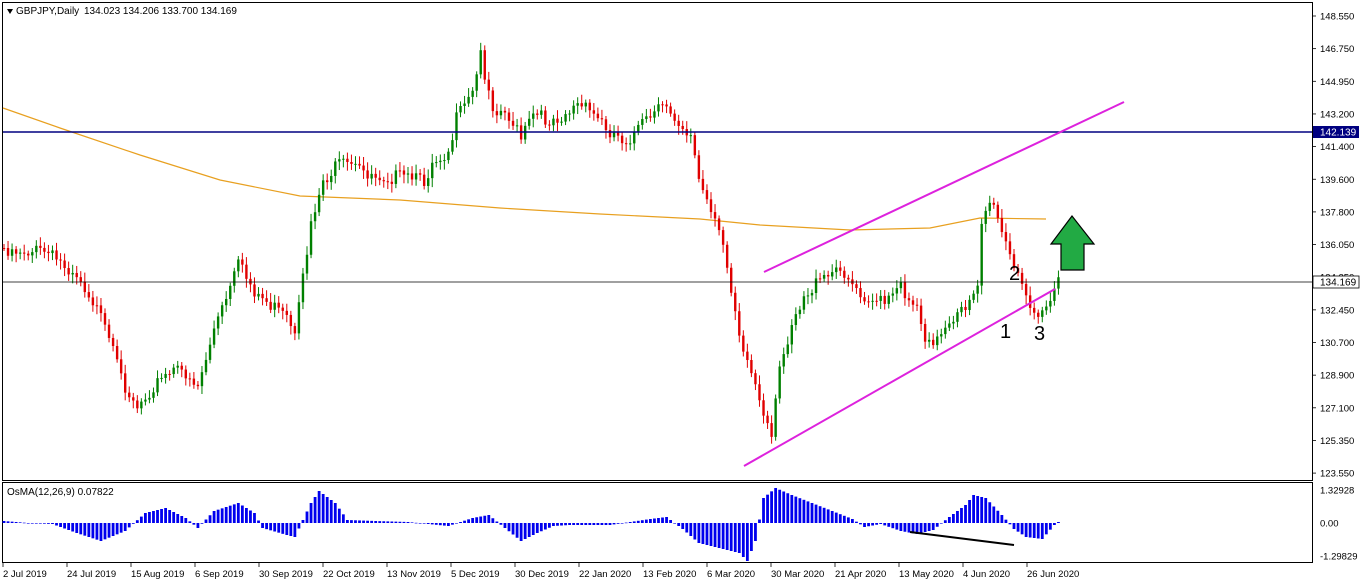  I want to click on price-tick-label: 125.350, so click(1337, 441).